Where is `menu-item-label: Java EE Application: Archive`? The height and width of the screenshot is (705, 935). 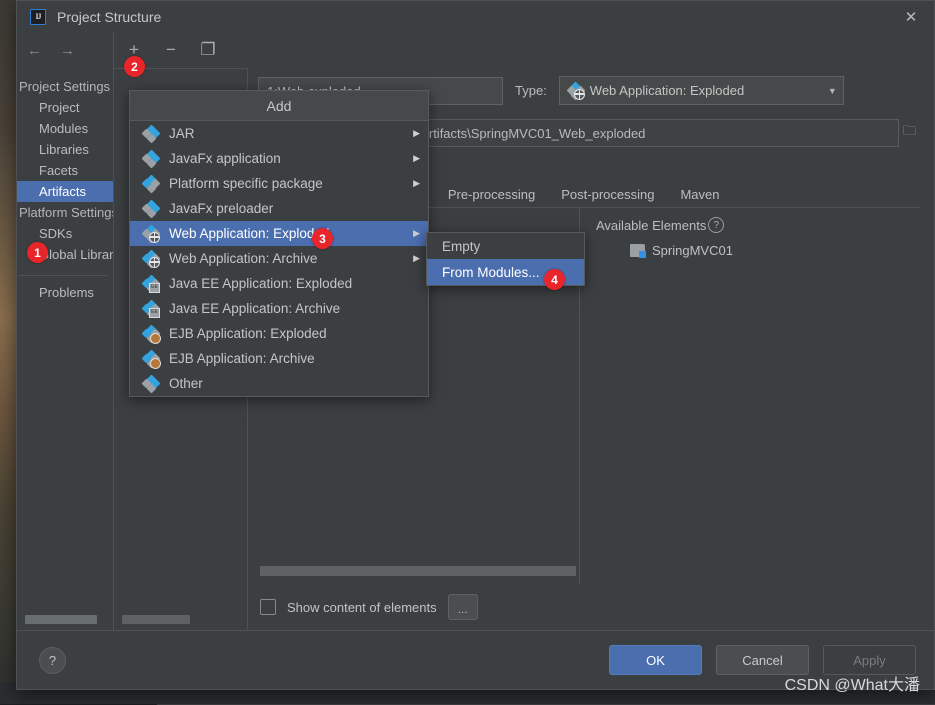 menu-item-label: Java EE Application: Archive is located at coordinates (255, 308).